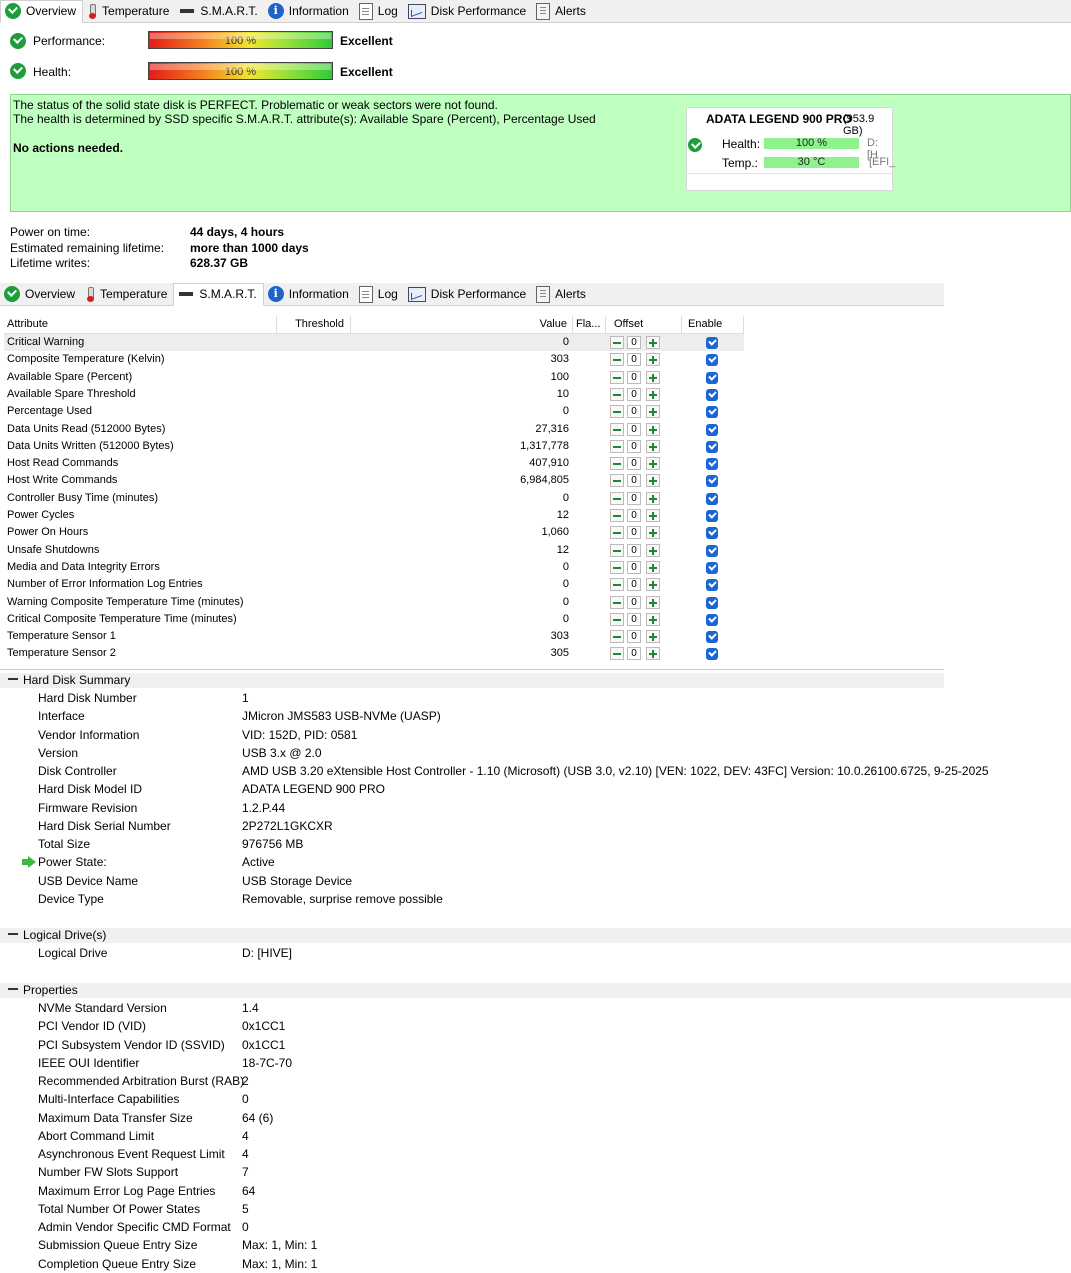 The height and width of the screenshot is (1273, 1071). I want to click on smart-row: Available Spare Threshold 10 0, so click(374, 394).